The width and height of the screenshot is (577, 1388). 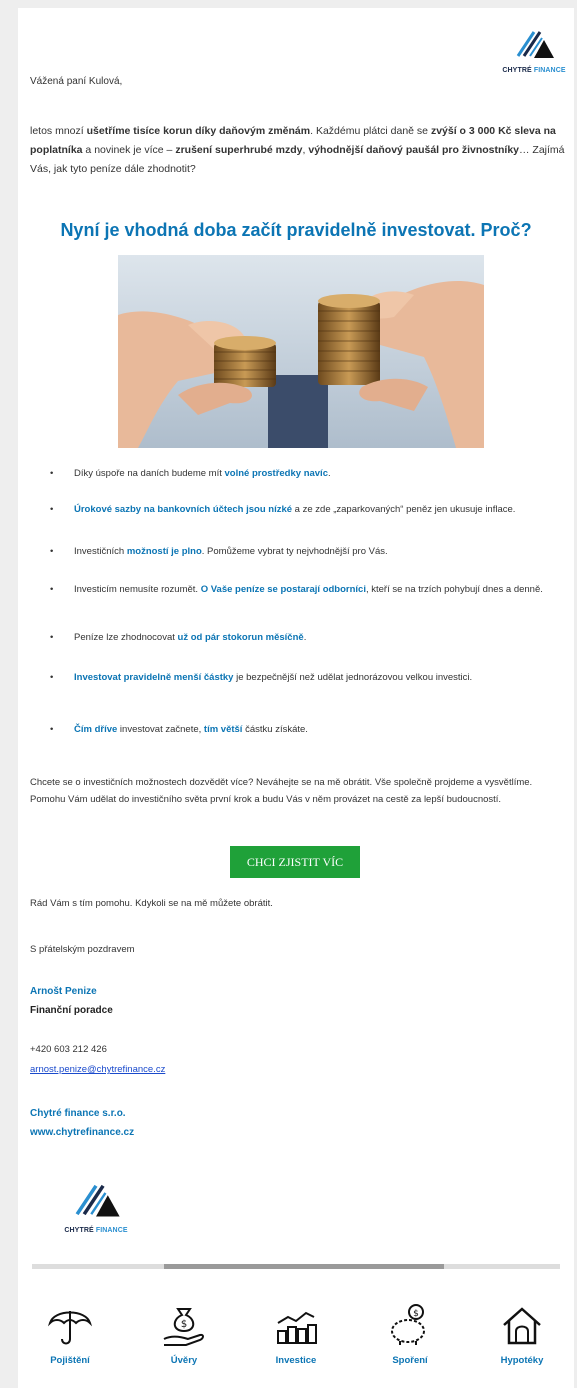 I want to click on intro-text: . Každému plátci daně se, so click(x=370, y=131).